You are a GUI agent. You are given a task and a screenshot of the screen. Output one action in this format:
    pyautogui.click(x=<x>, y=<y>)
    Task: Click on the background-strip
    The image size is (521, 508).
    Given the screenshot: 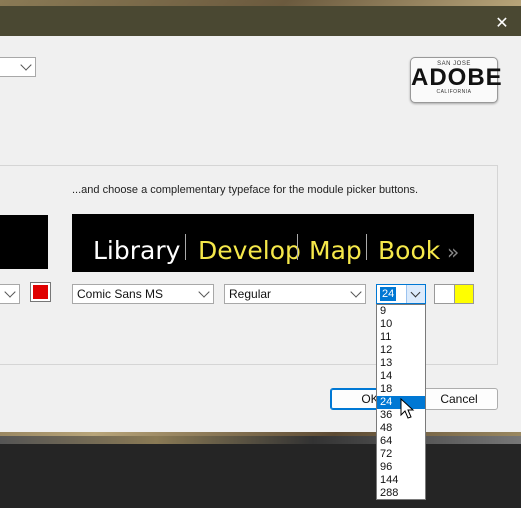 What is the action you would take?
    pyautogui.click(x=260, y=440)
    